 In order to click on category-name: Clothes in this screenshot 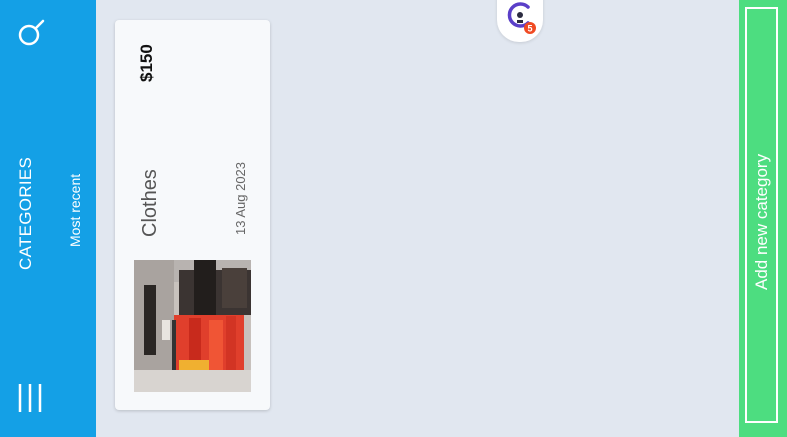, I will do `click(150, 203)`.